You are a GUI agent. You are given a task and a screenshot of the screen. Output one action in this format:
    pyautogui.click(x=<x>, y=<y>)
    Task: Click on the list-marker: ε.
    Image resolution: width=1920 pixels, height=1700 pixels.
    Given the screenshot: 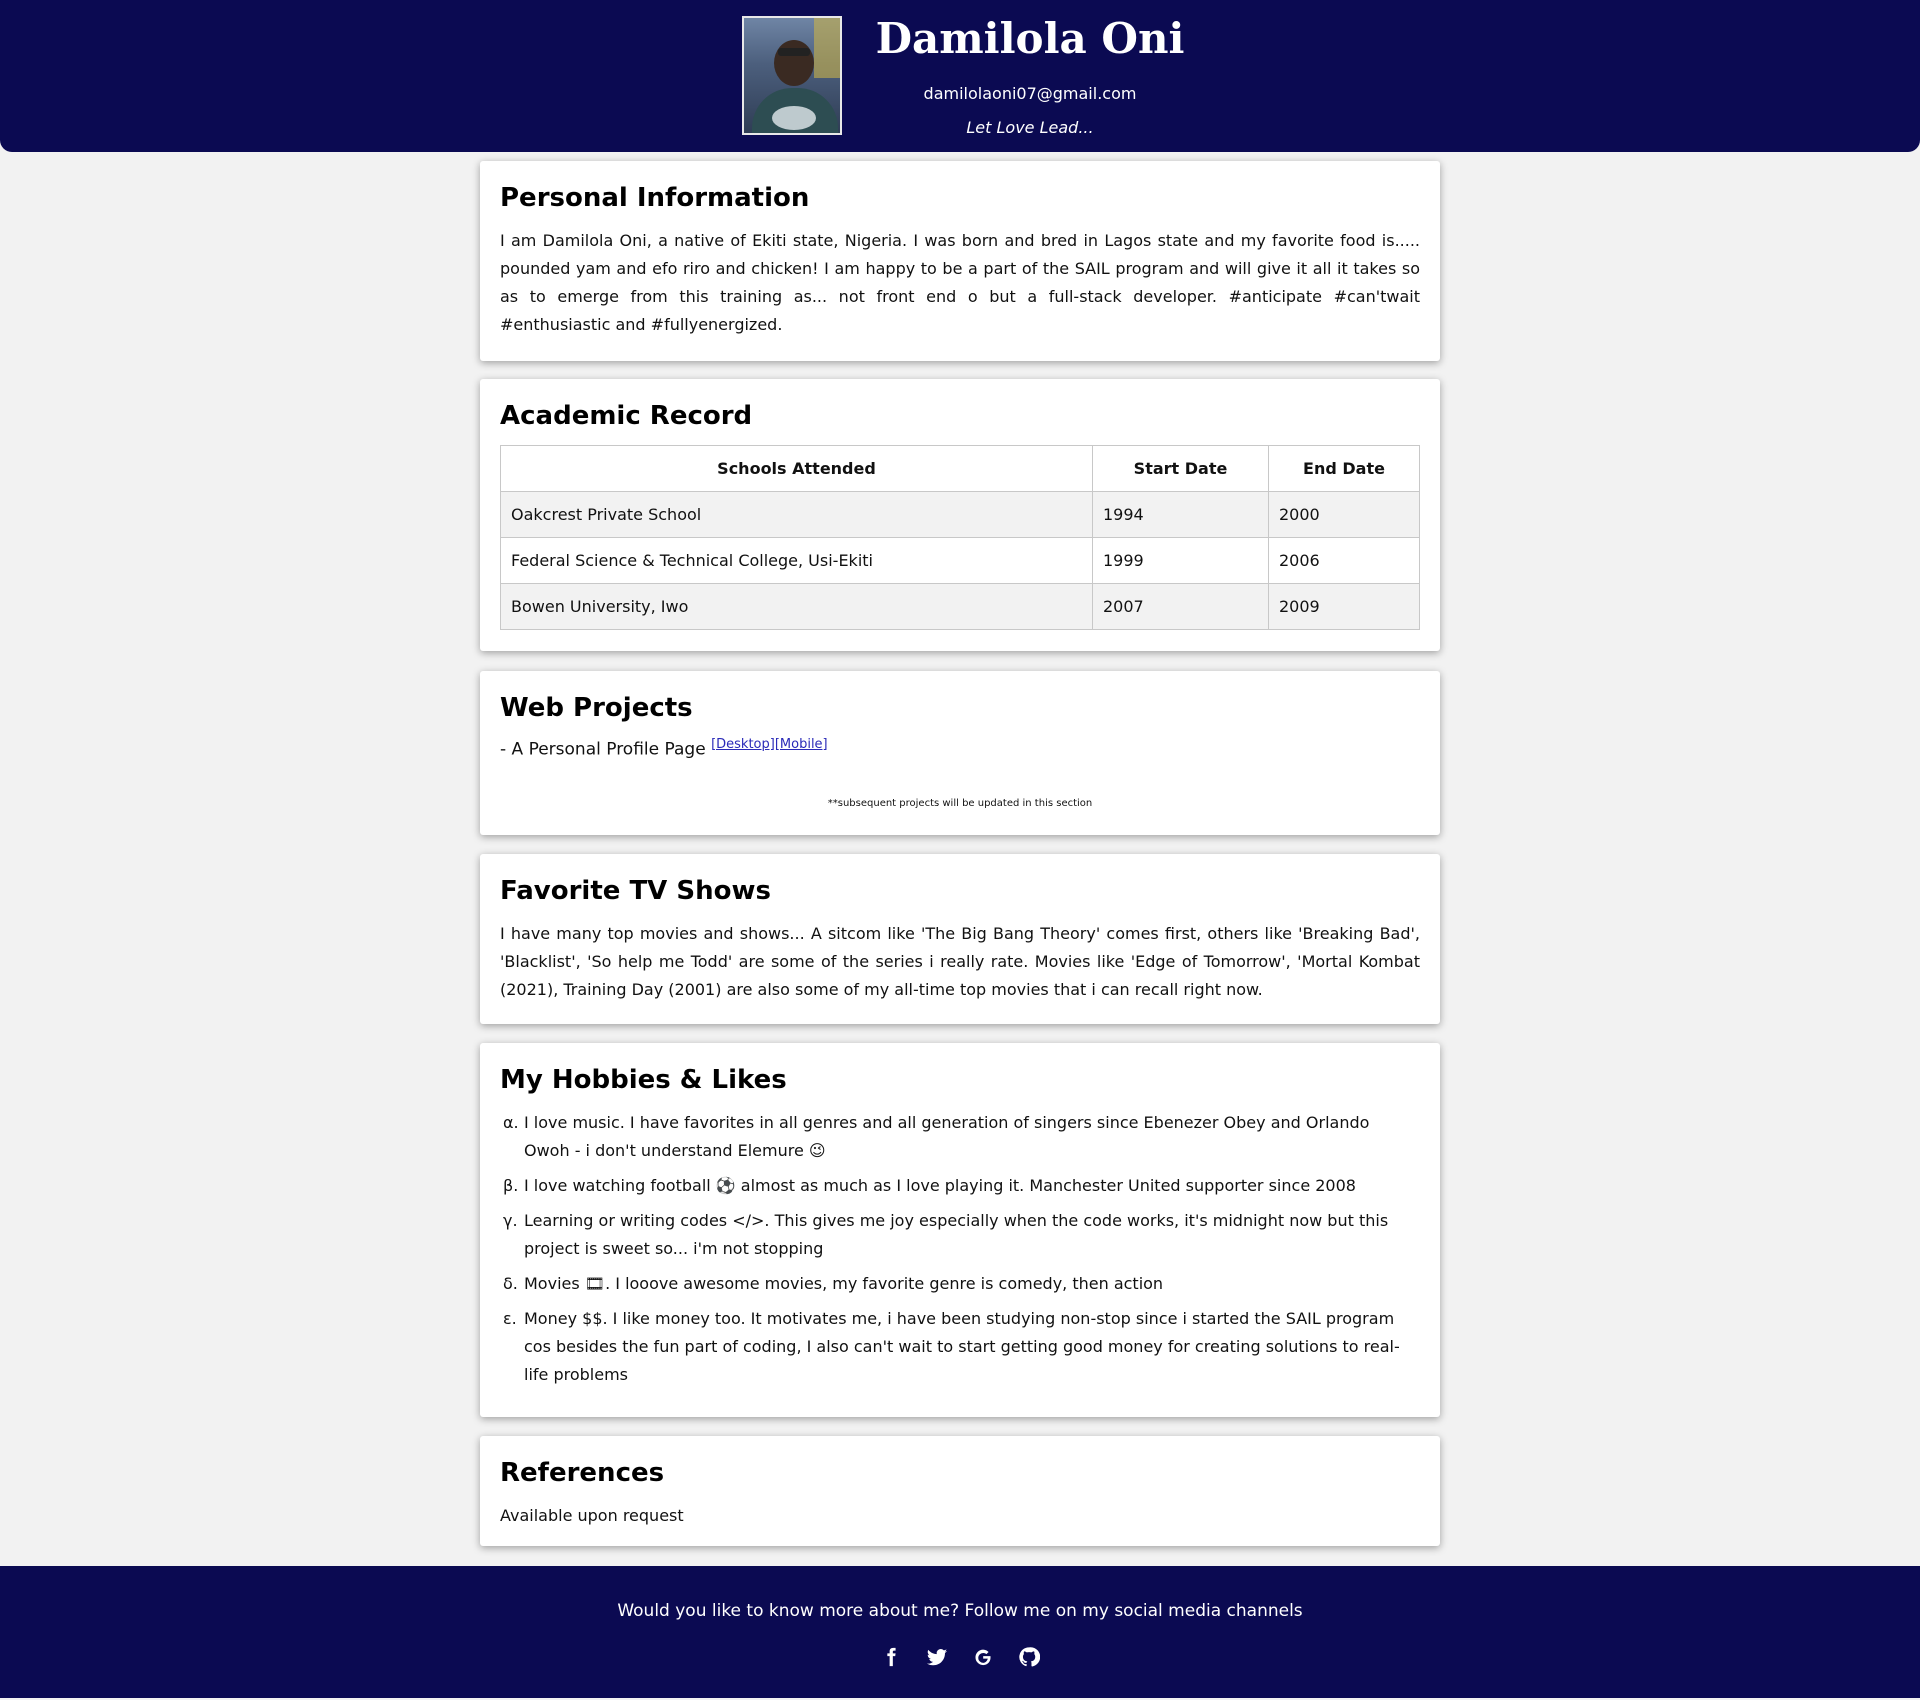 What is the action you would take?
    pyautogui.click(x=510, y=1318)
    